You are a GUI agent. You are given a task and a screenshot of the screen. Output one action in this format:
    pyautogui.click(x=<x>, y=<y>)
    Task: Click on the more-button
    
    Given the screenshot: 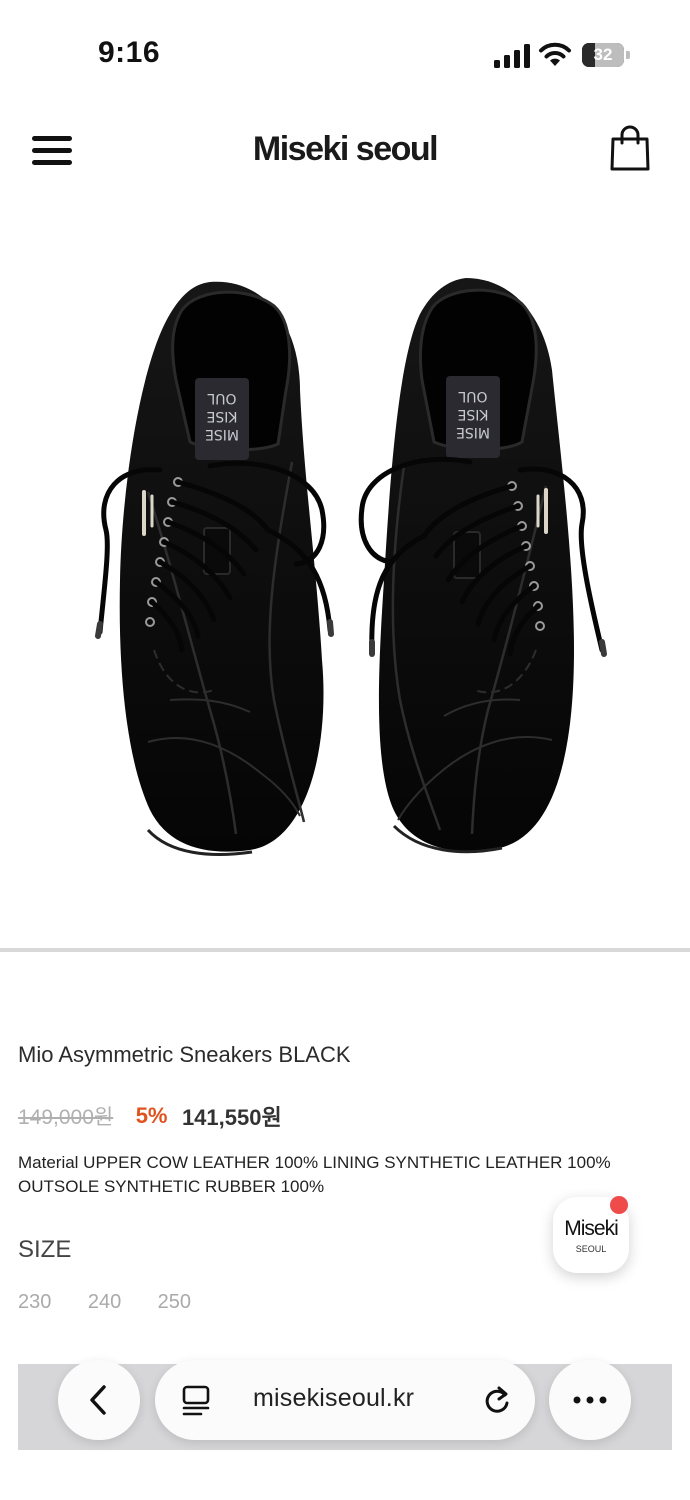 What is the action you would take?
    pyautogui.click(x=590, y=1400)
    